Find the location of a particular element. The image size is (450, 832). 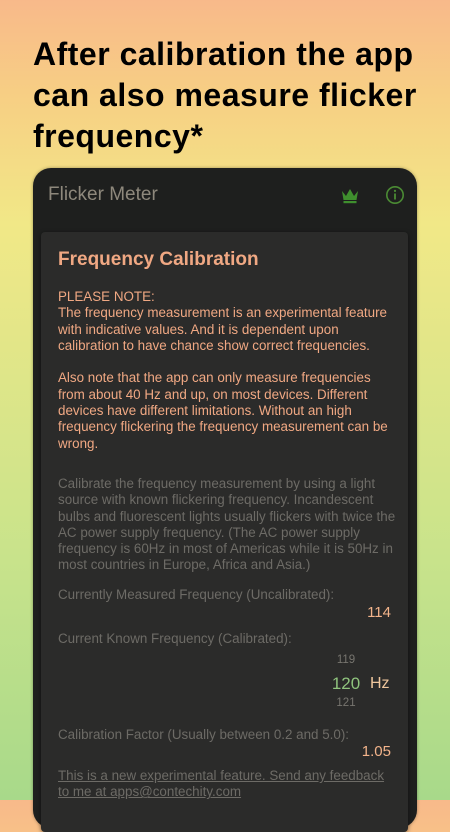

picker-value-above: 119 is located at coordinates (346, 660).